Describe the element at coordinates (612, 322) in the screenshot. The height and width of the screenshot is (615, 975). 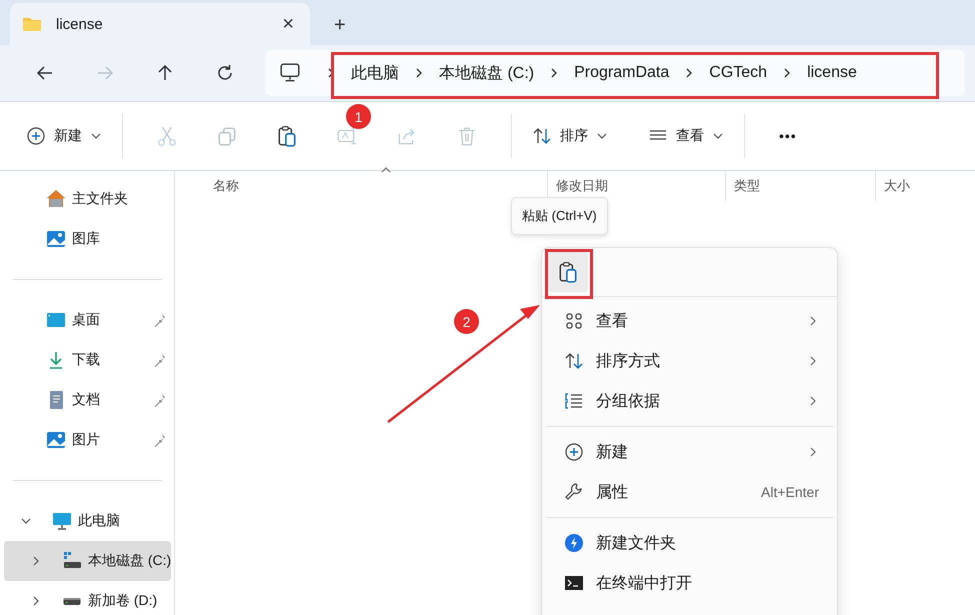
I see `menu-item-label: 查看` at that location.